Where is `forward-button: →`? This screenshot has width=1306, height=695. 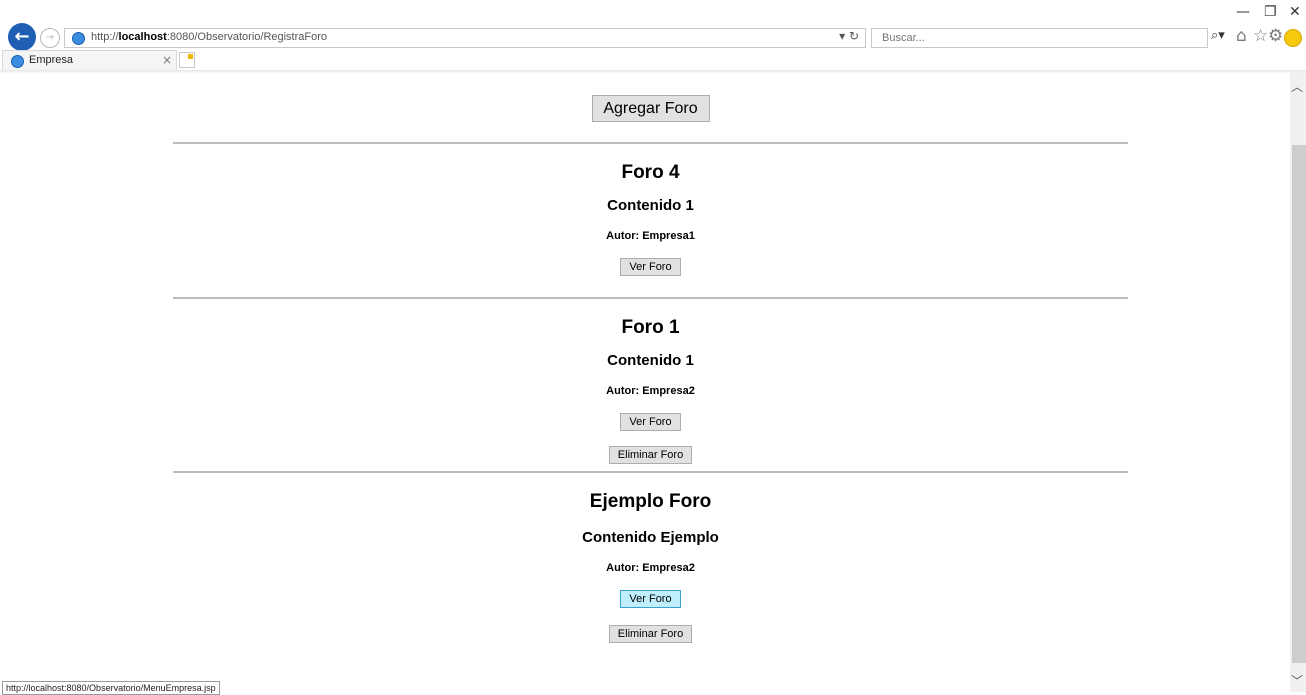 forward-button: → is located at coordinates (50, 38).